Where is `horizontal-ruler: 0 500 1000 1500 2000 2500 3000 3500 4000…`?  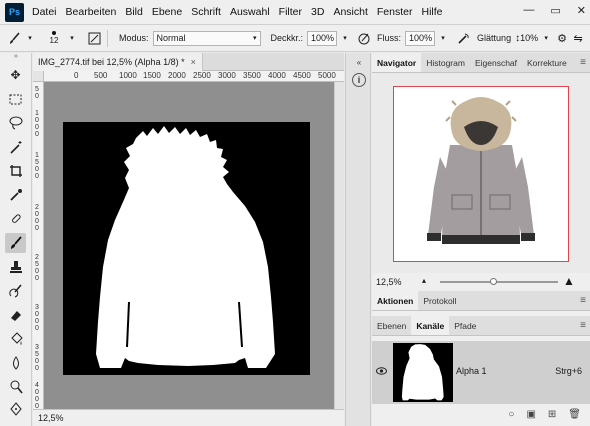
horizontal-ruler: 0 500 1000 1500 2000 2500 3000 3500 4000… is located at coordinates (194, 76).